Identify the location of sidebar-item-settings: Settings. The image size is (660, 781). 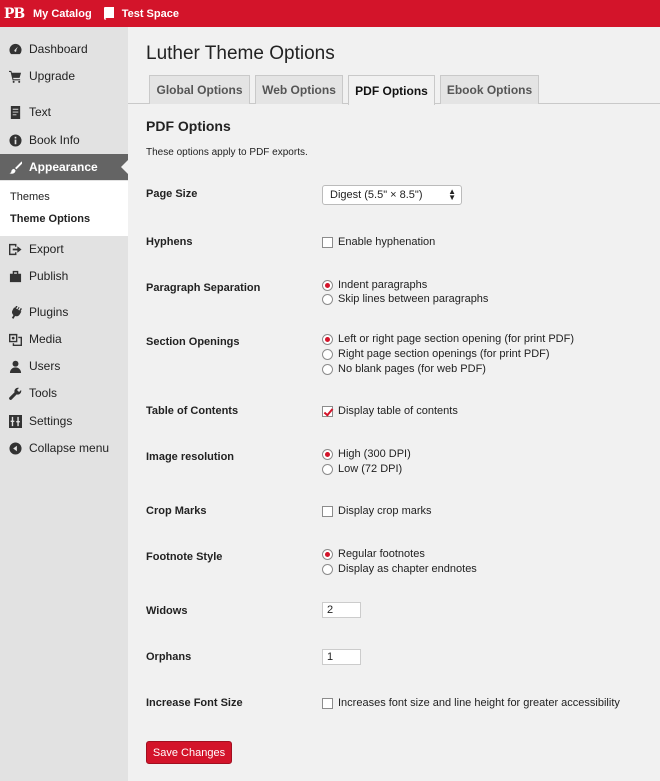
(64, 421).